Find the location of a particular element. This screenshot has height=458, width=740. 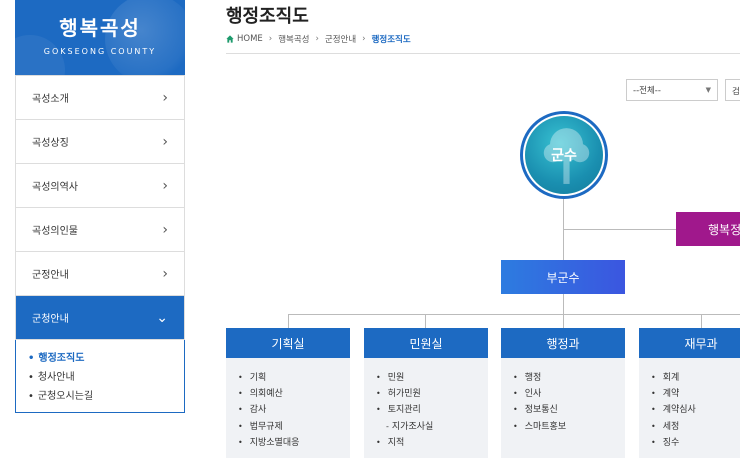

sidebar-item-label: 곡성의인물 is located at coordinates (55, 231).